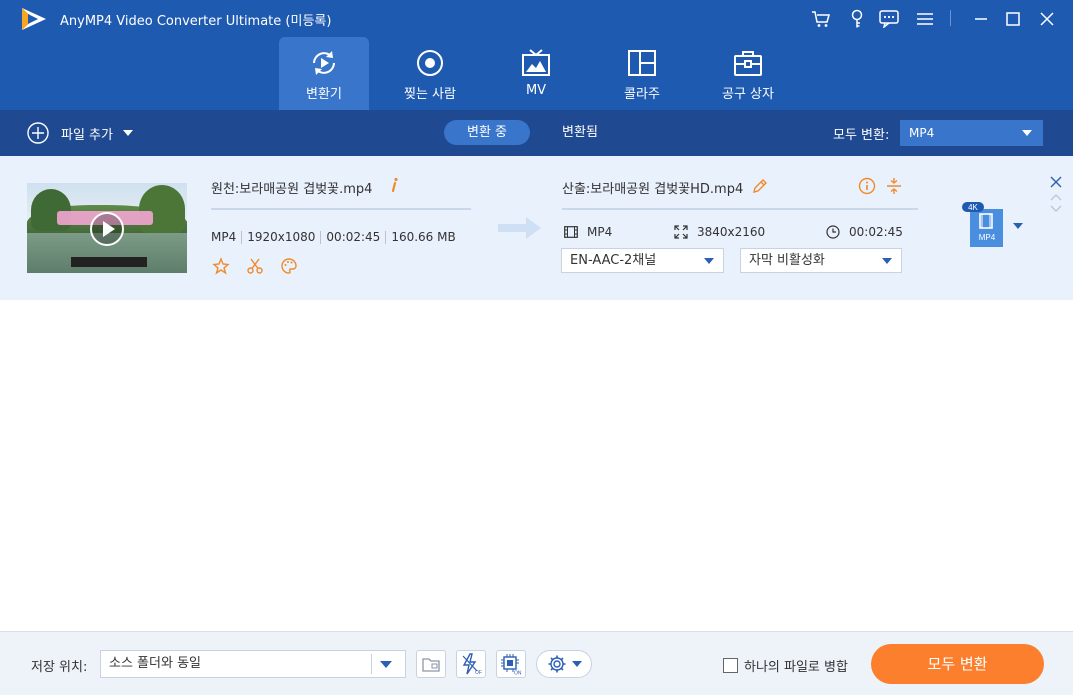 The height and width of the screenshot is (695, 1073). I want to click on svg-text: OFF, so click(478, 672).